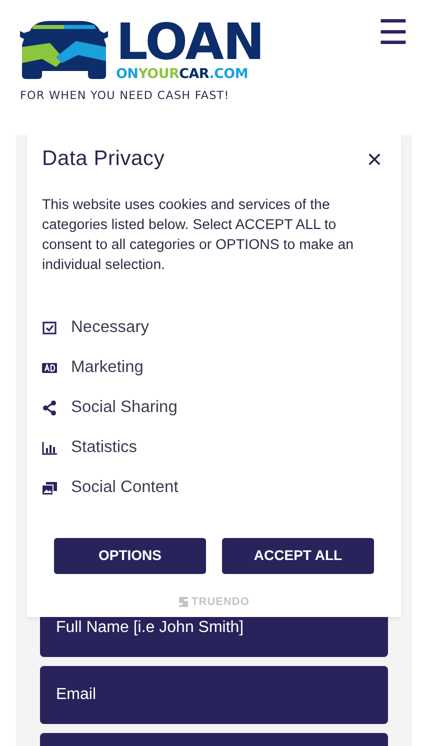 The width and height of the screenshot is (428, 746). I want to click on category-label: Statistics, so click(104, 447).